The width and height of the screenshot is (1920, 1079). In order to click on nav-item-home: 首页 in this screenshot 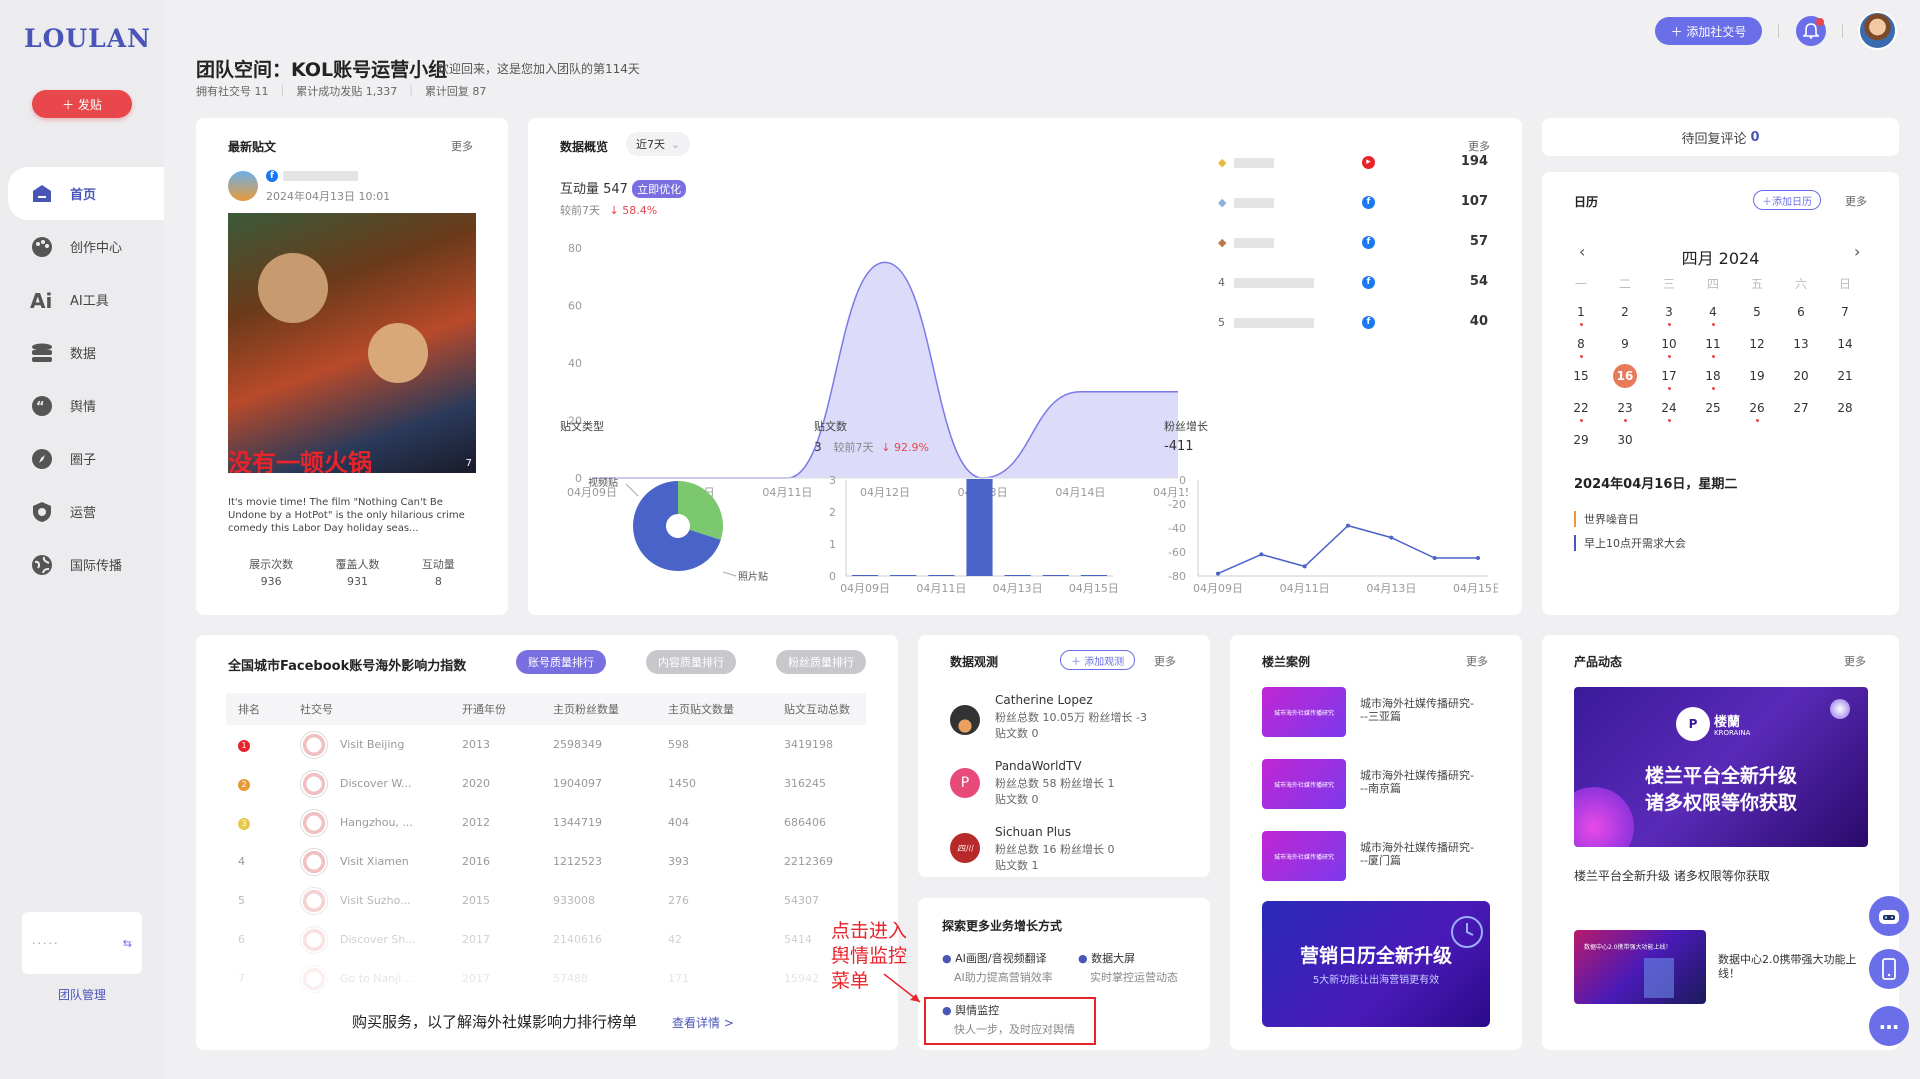, I will do `click(86, 193)`.